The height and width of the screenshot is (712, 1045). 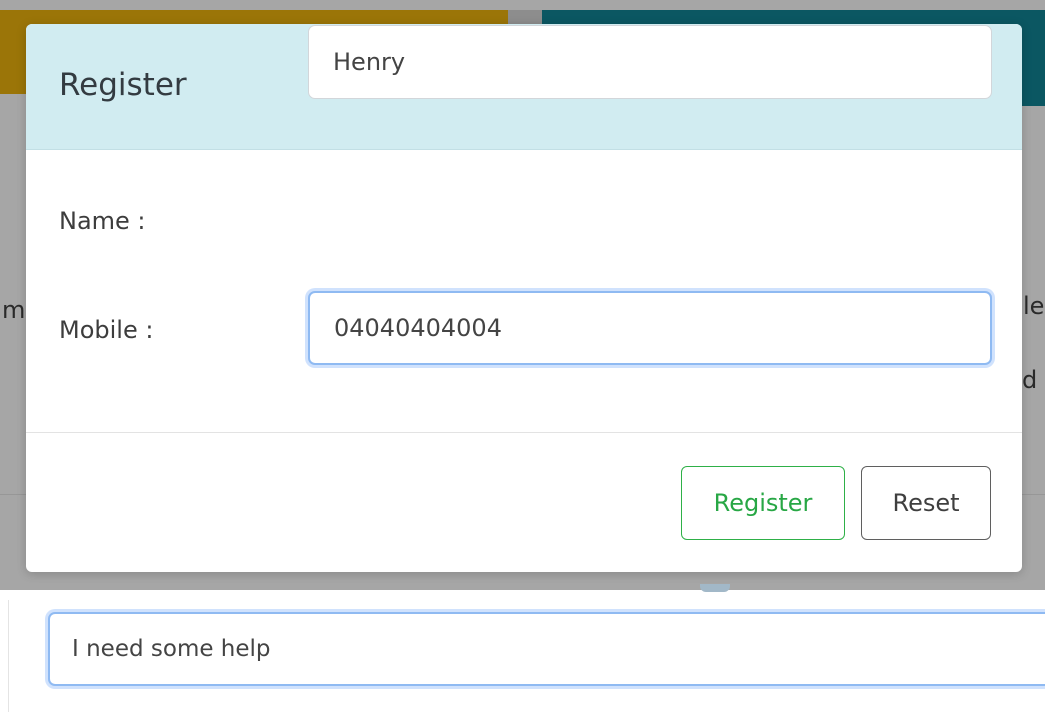 I want to click on background-text-fragment: m, so click(x=14, y=310).